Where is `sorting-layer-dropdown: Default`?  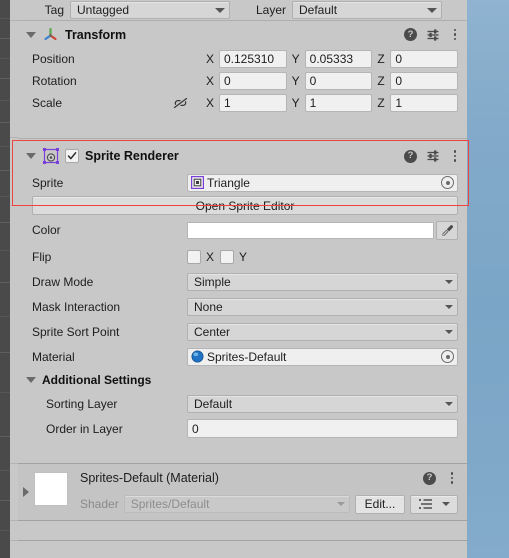 sorting-layer-dropdown: Default is located at coordinates (322, 403).